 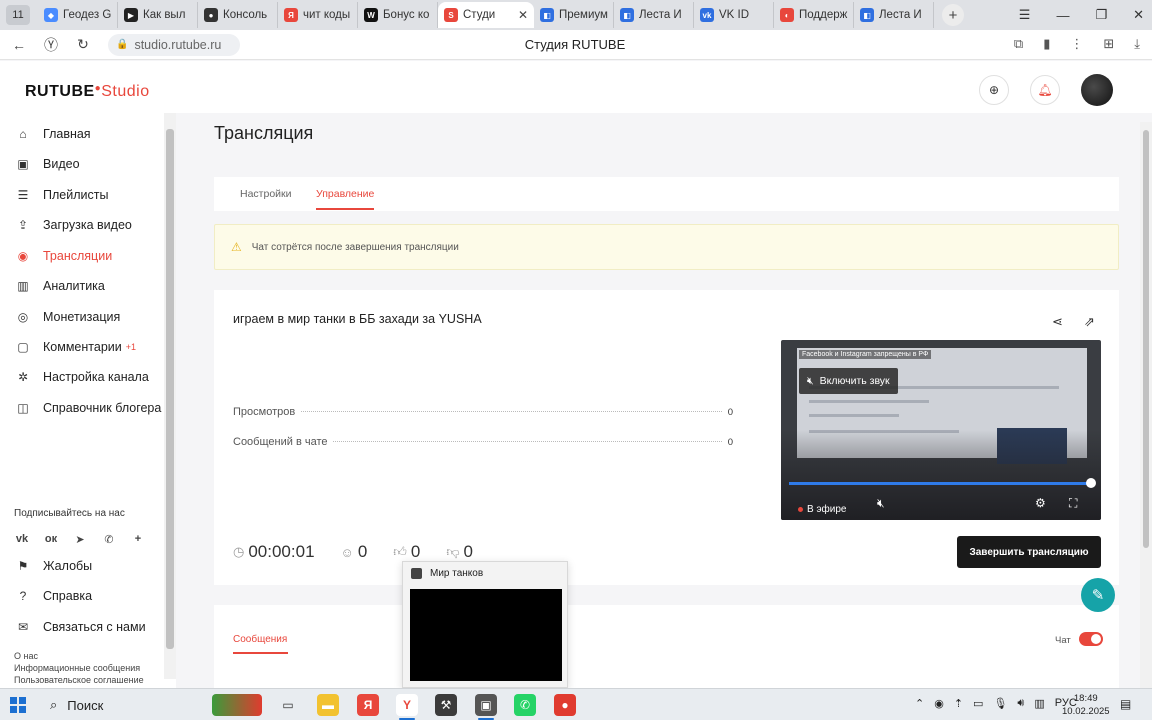 What do you see at coordinates (848, 381) in the screenshot?
I see `unmute-button: 🔇︎ Включить звук` at bounding box center [848, 381].